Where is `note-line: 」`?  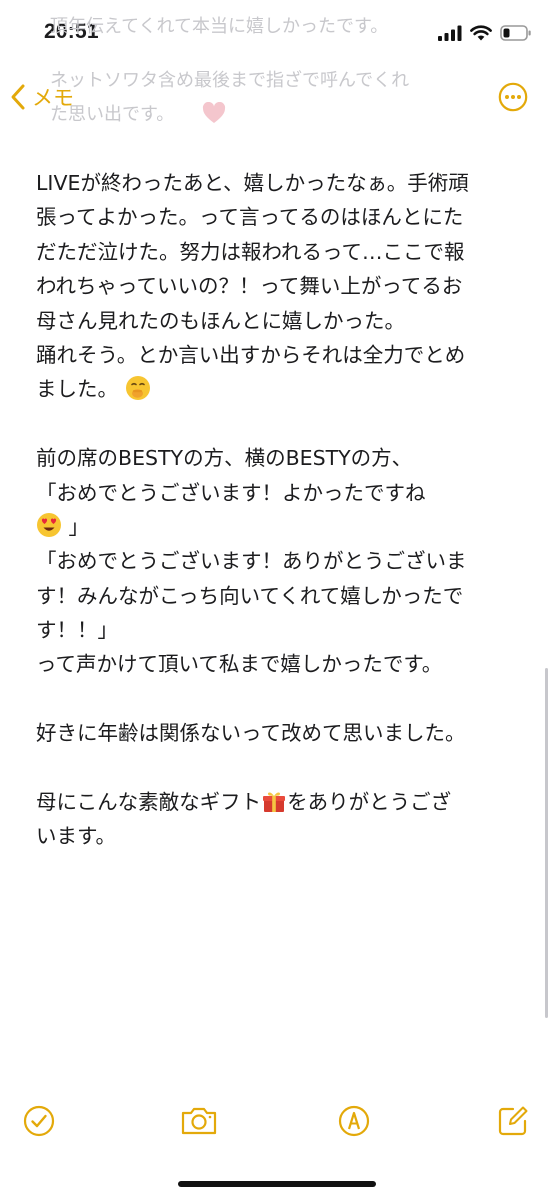
note-line: 」 is located at coordinates (284, 527).